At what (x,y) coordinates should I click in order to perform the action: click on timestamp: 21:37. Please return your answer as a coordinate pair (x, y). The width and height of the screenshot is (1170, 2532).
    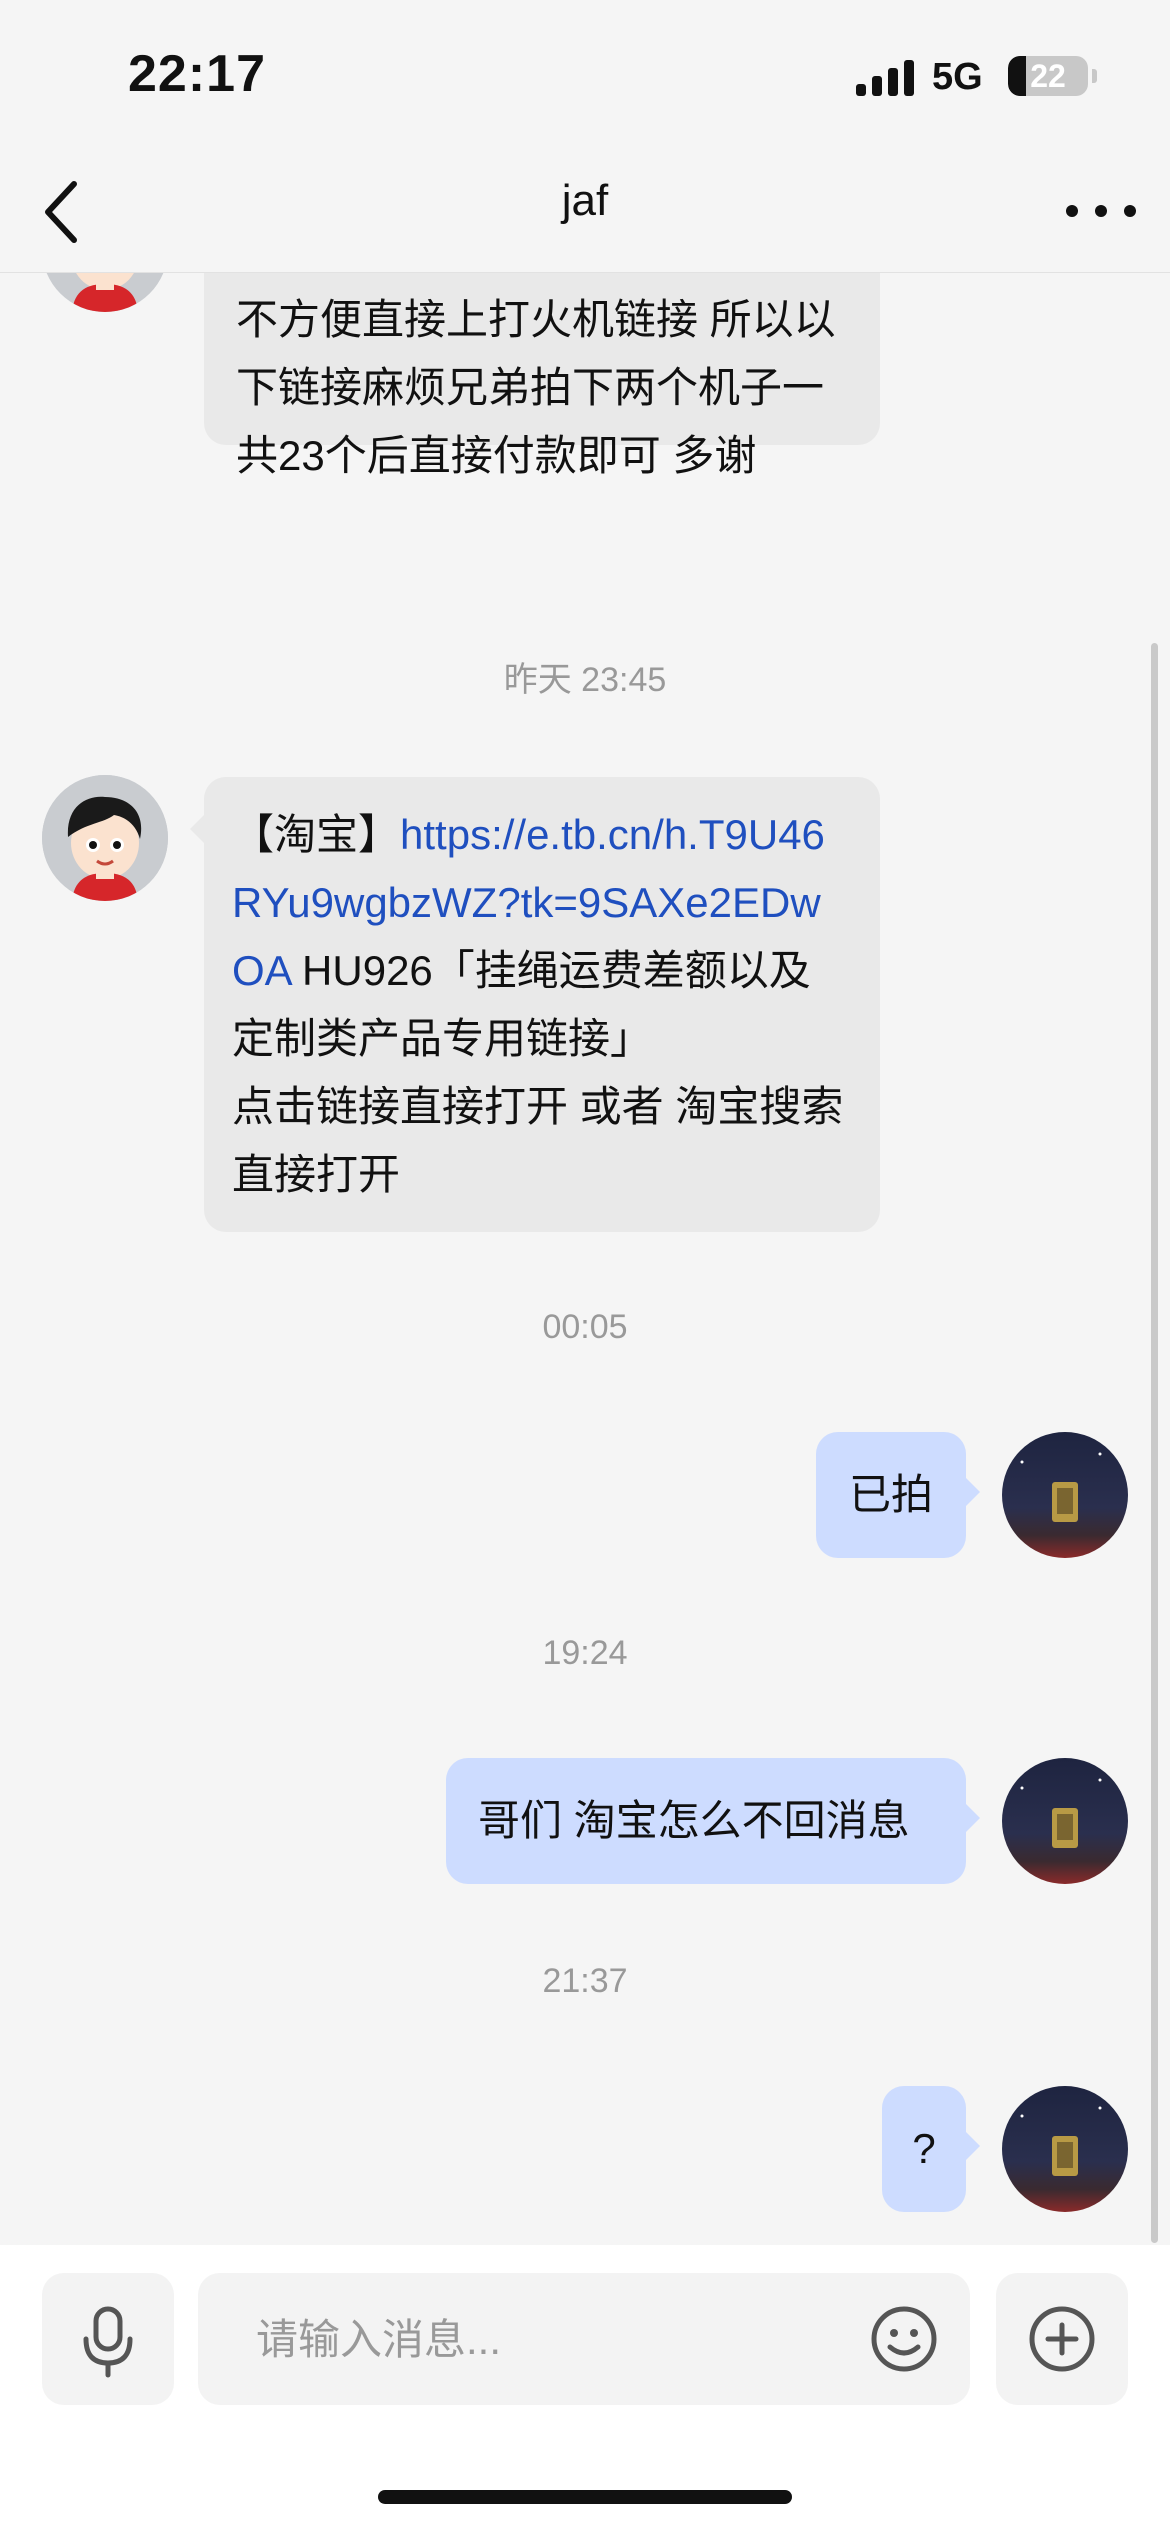
    Looking at the image, I should click on (585, 1981).